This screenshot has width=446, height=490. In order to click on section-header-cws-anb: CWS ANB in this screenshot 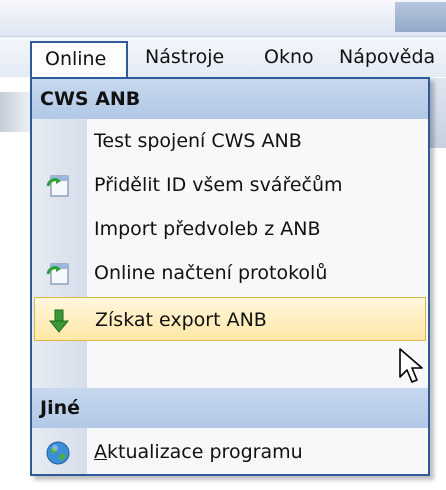, I will do `click(230, 99)`.